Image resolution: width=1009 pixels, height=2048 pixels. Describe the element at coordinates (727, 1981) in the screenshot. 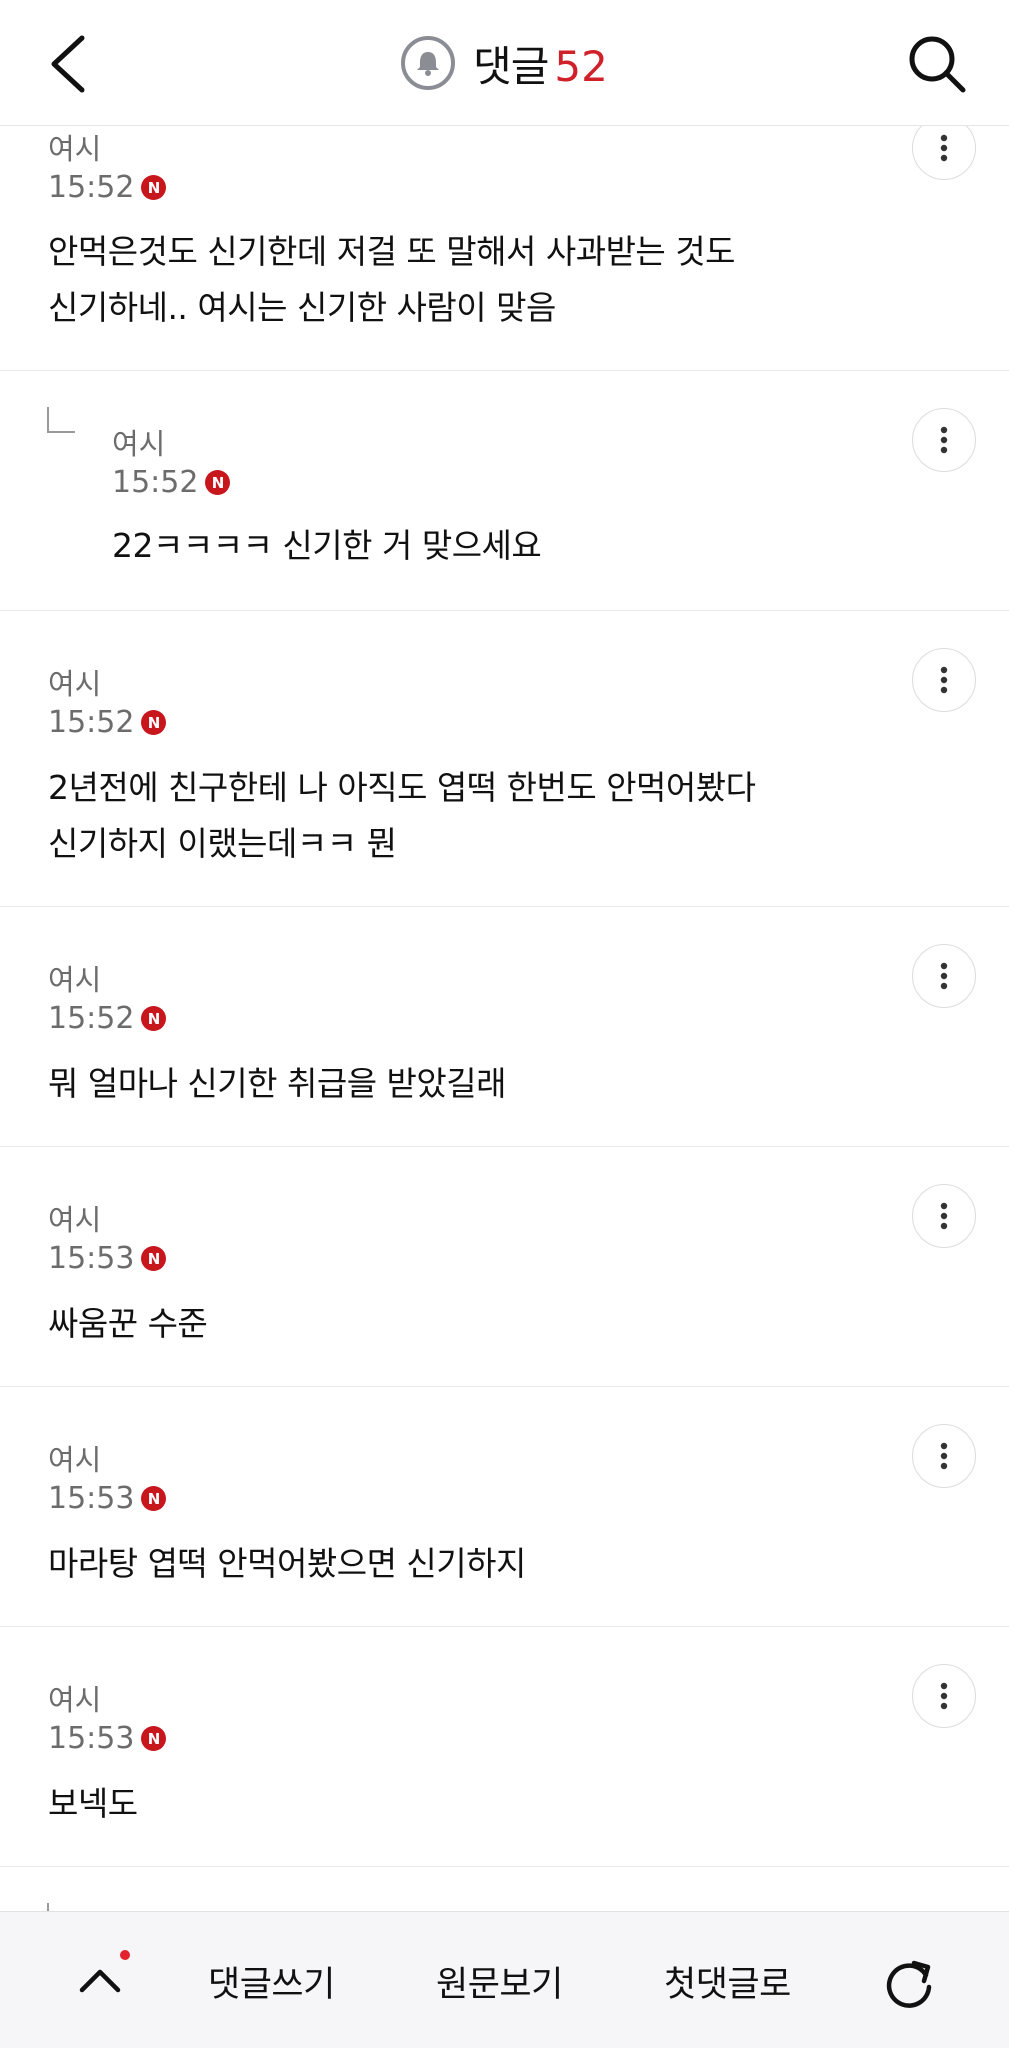

I see `first-comment-button: 첫댓글로` at that location.